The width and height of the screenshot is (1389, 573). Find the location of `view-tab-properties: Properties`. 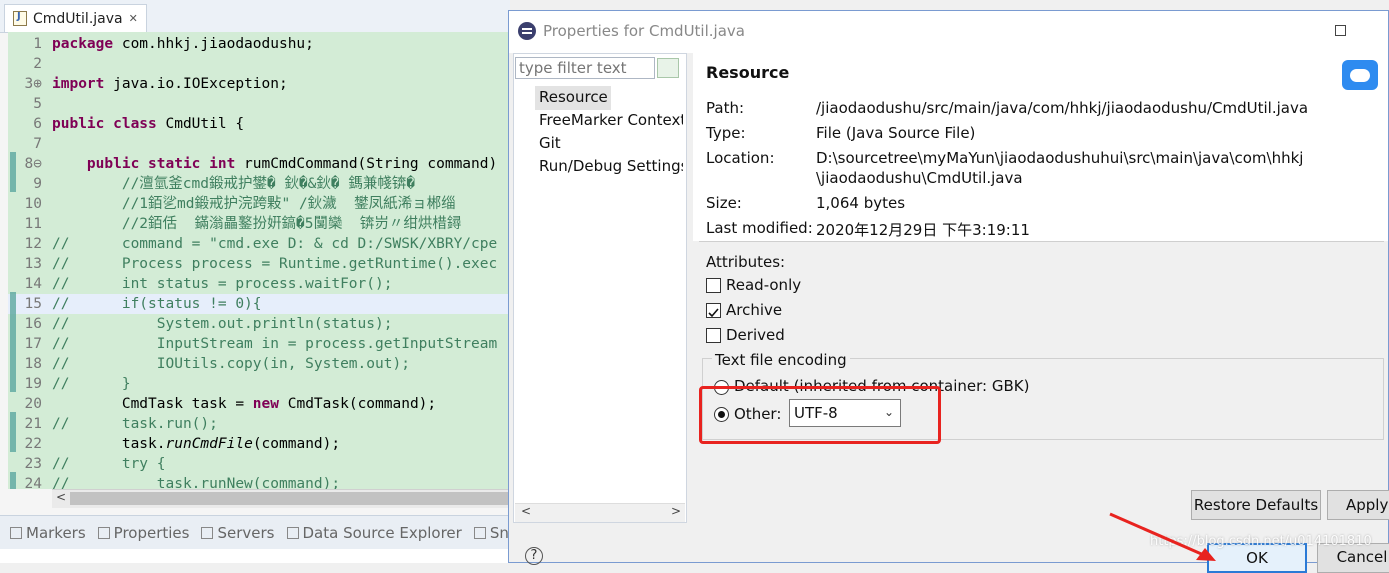

view-tab-properties: Properties is located at coordinates (143, 533).